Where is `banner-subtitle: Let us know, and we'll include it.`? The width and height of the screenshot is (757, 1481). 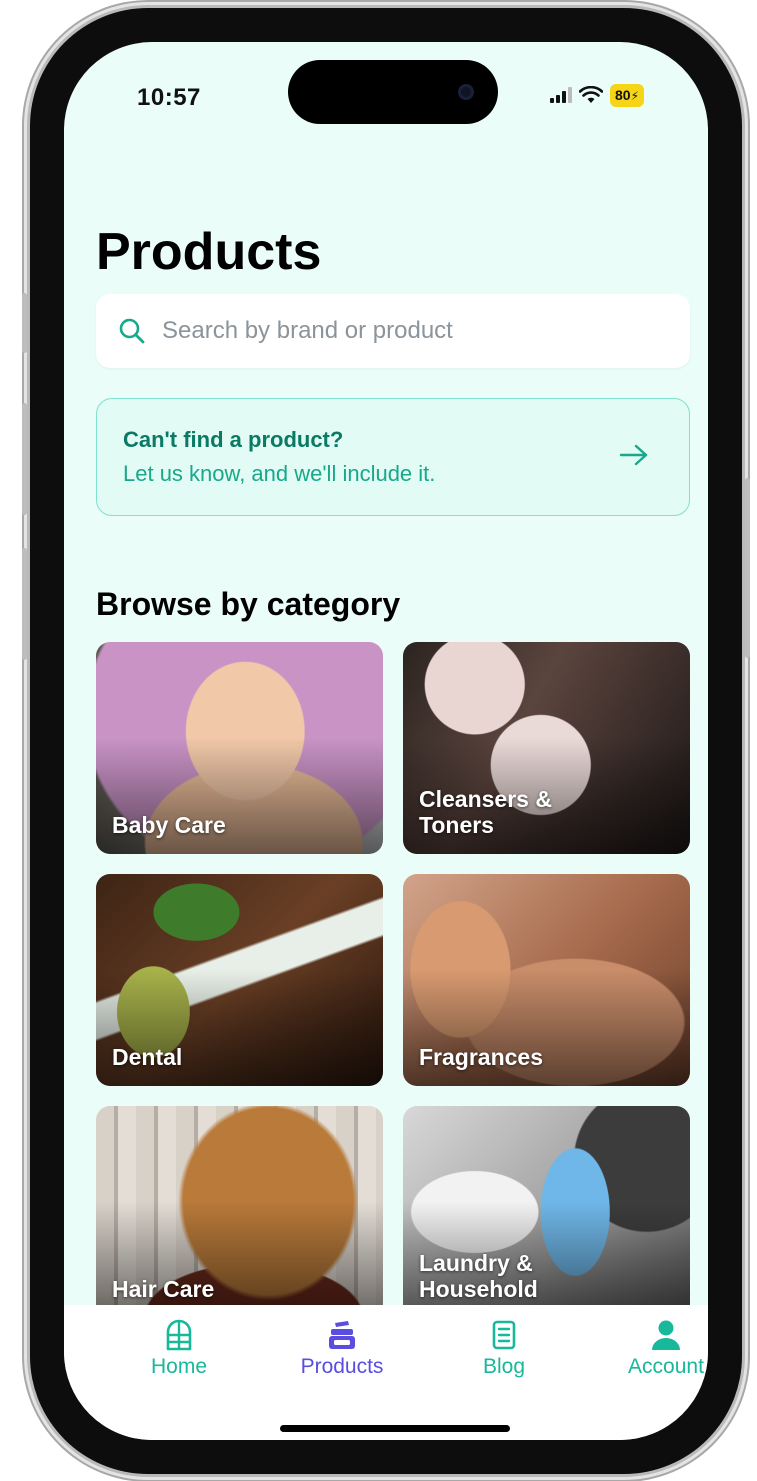 banner-subtitle: Let us know, and we'll include it. is located at coordinates (279, 473).